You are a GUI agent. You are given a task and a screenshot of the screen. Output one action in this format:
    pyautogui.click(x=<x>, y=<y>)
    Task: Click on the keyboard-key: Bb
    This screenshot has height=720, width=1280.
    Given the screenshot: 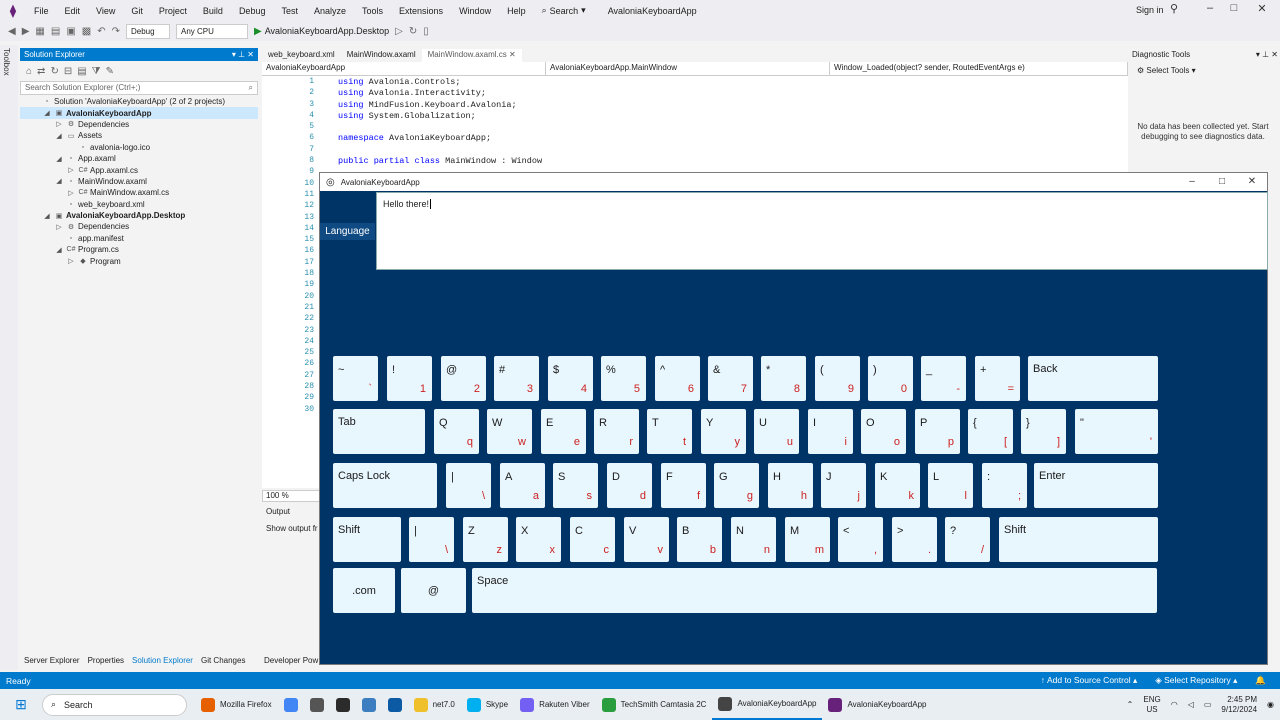 What is the action you would take?
    pyautogui.click(x=699, y=539)
    